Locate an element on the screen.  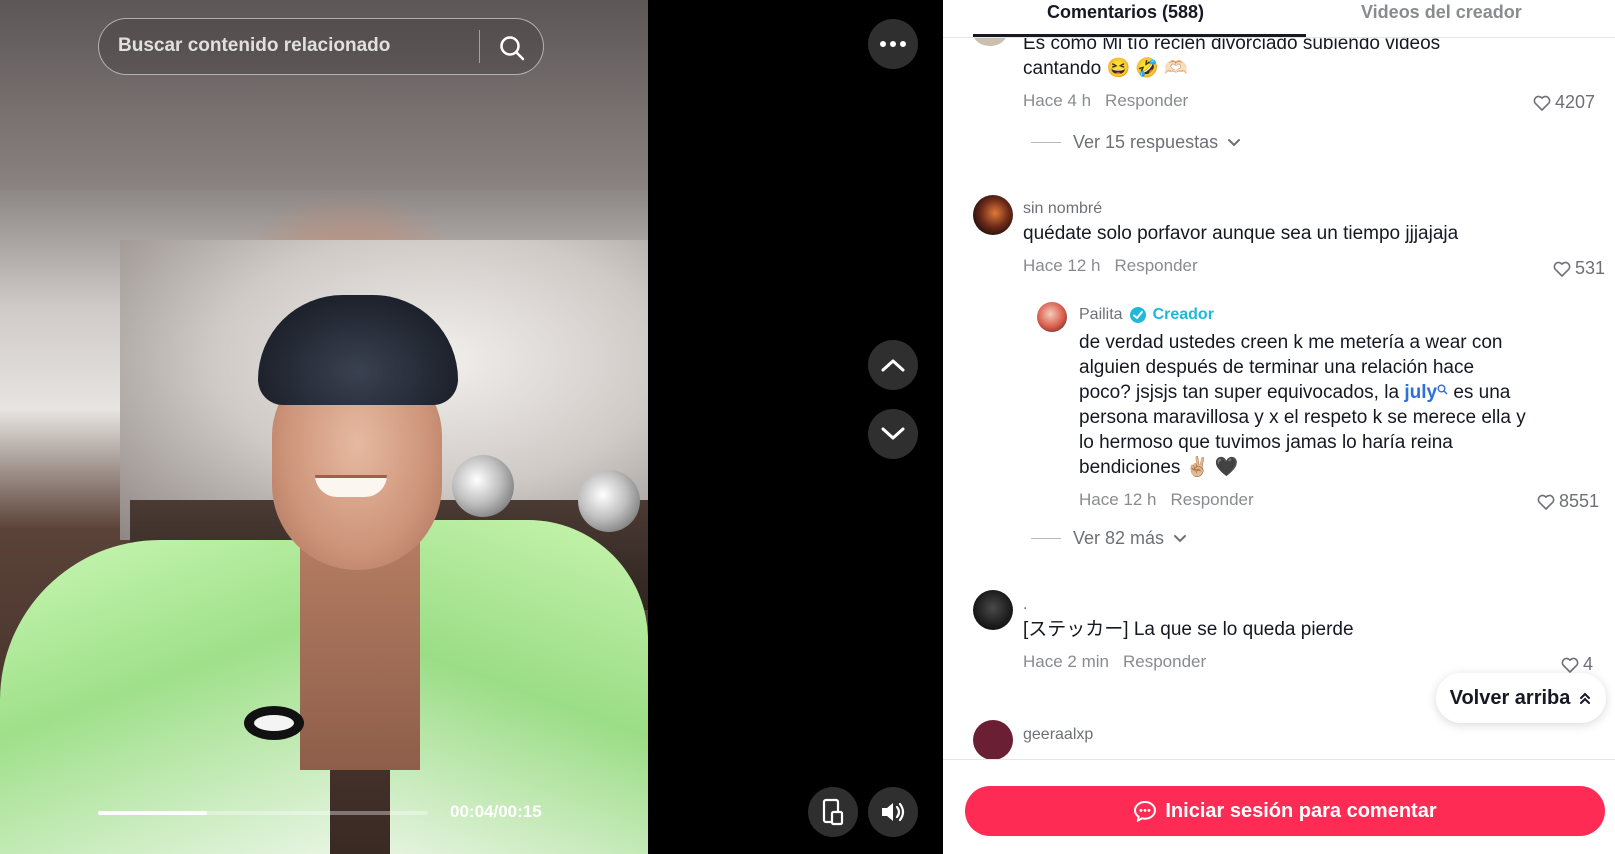
view-more-label: Ver 82 más is located at coordinates (1119, 538).